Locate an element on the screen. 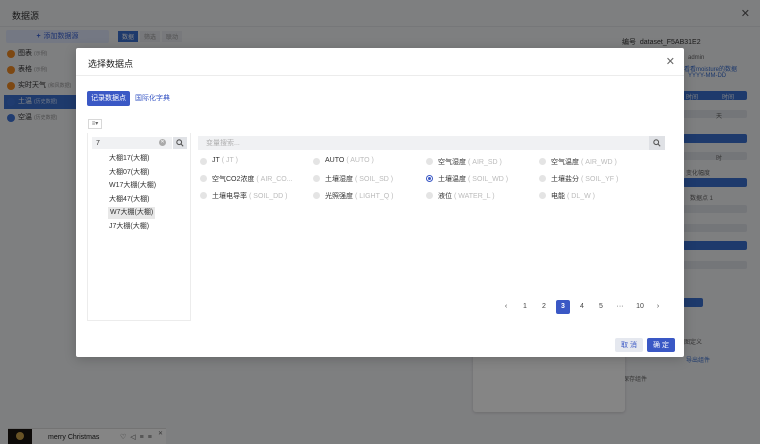 This screenshot has height=444, width=760. search-icon is located at coordinates (657, 143).